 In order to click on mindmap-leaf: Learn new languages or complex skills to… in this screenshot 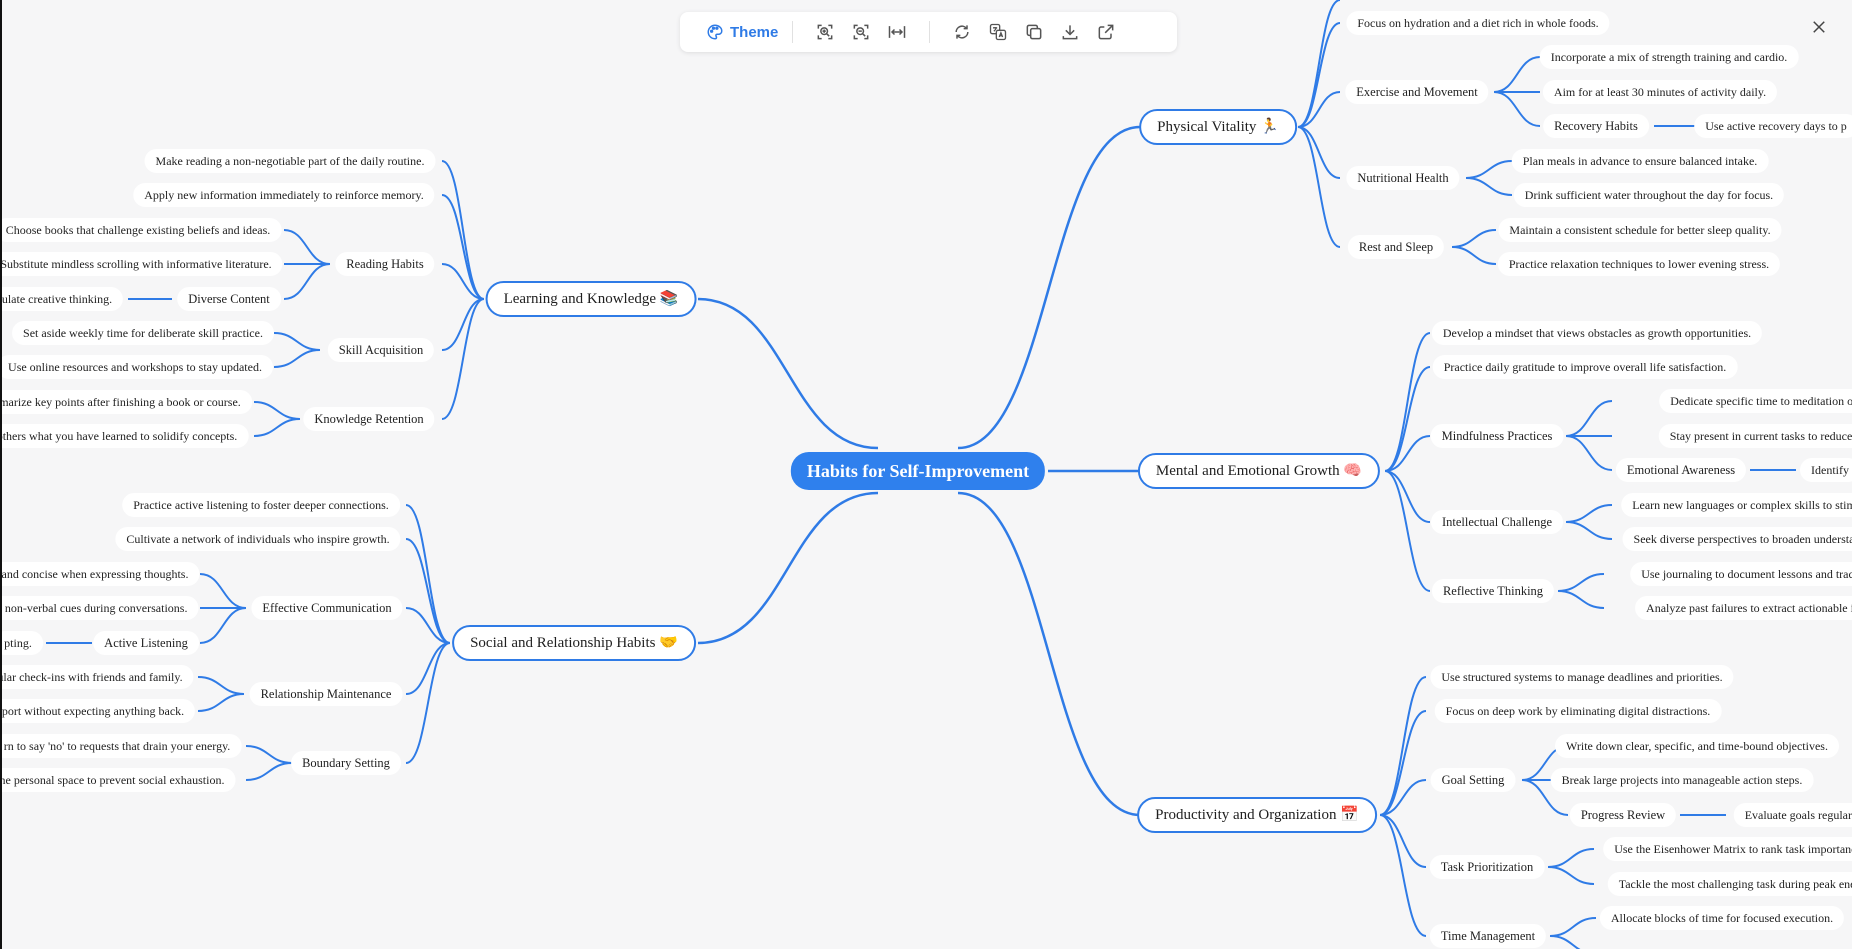, I will do `click(1736, 505)`.